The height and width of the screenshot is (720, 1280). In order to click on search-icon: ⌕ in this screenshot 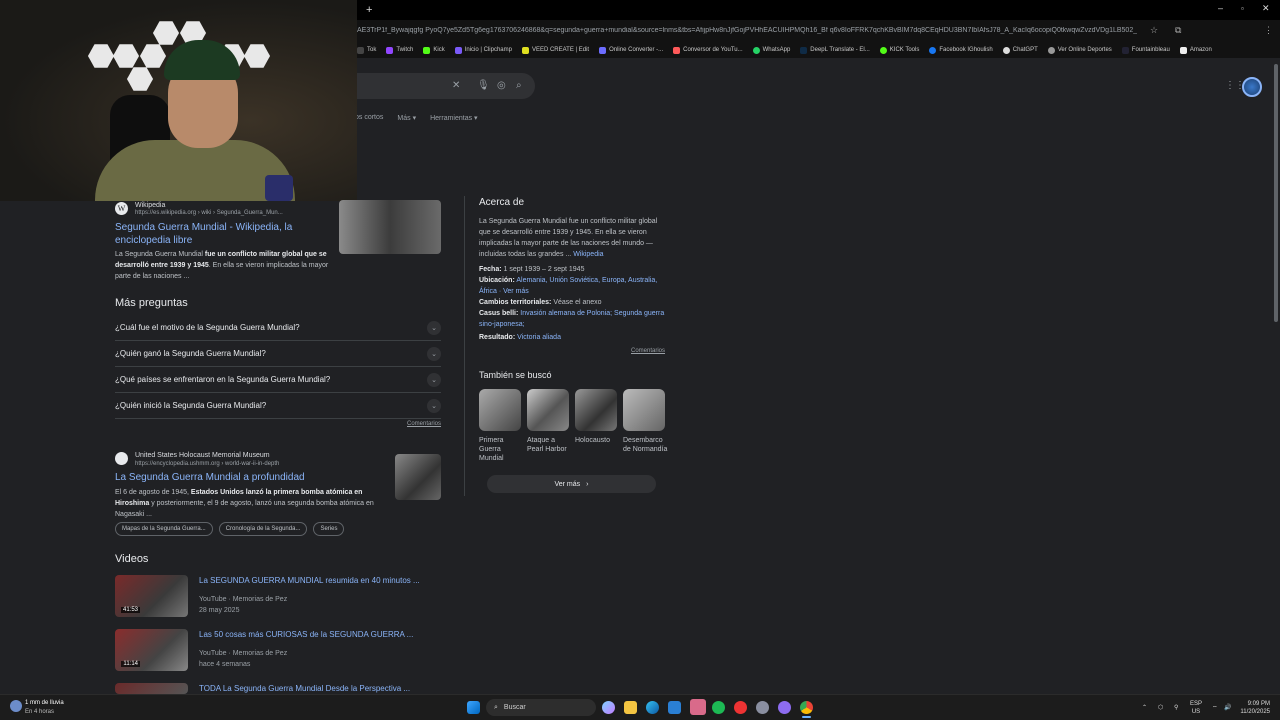, I will do `click(519, 85)`.